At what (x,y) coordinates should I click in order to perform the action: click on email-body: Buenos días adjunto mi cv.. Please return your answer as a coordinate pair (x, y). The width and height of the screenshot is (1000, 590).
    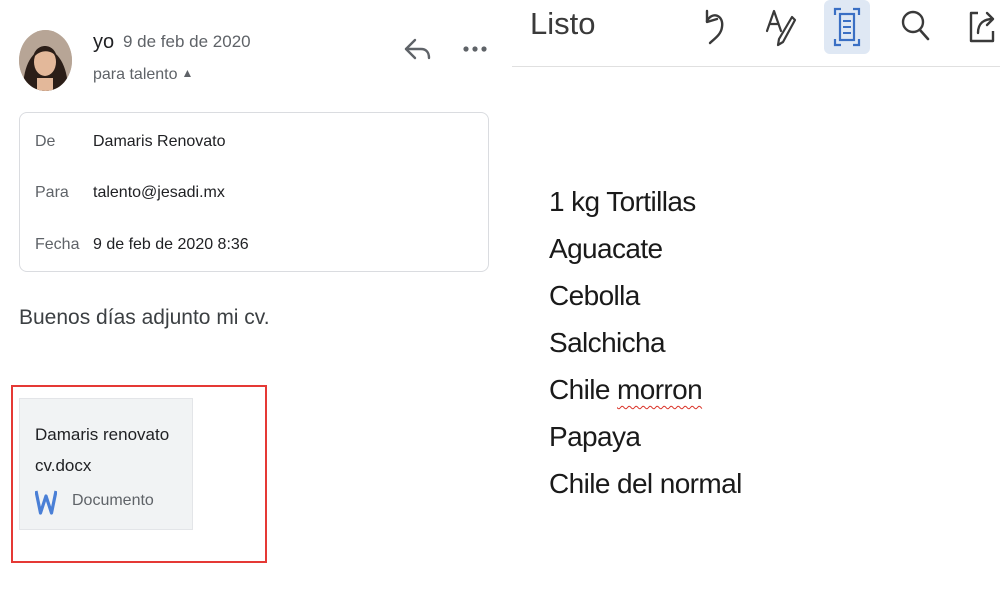
    Looking at the image, I should click on (144, 317).